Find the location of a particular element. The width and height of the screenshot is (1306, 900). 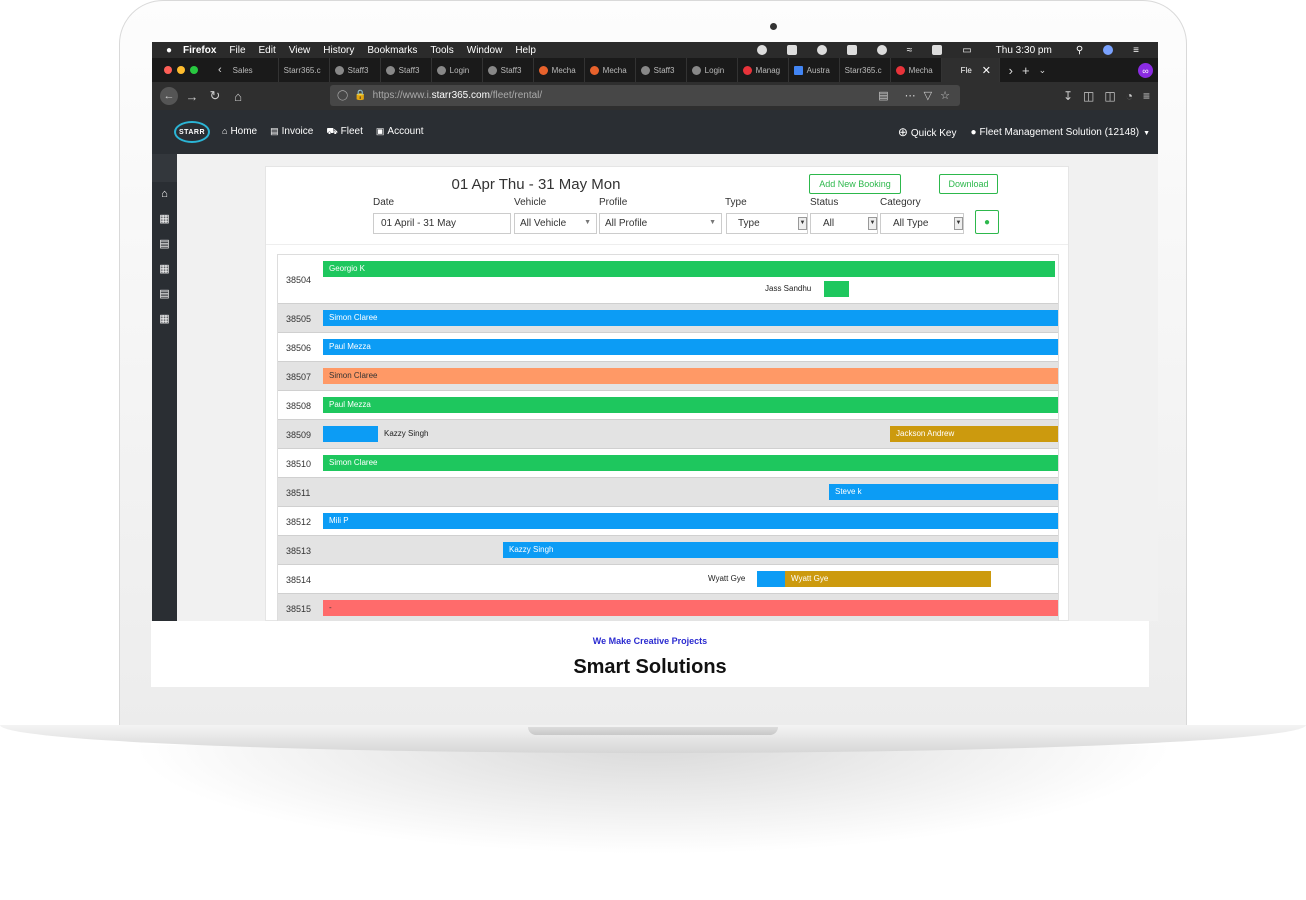

nav-fleet: ⛟ Fleet is located at coordinates (344, 132).